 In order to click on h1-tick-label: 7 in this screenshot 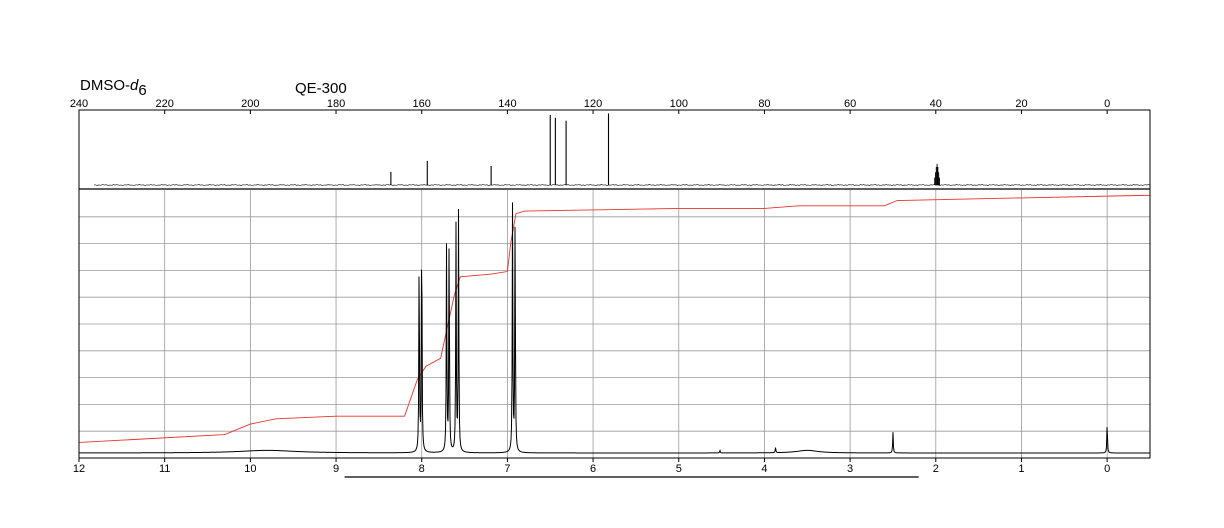, I will do `click(507, 469)`.